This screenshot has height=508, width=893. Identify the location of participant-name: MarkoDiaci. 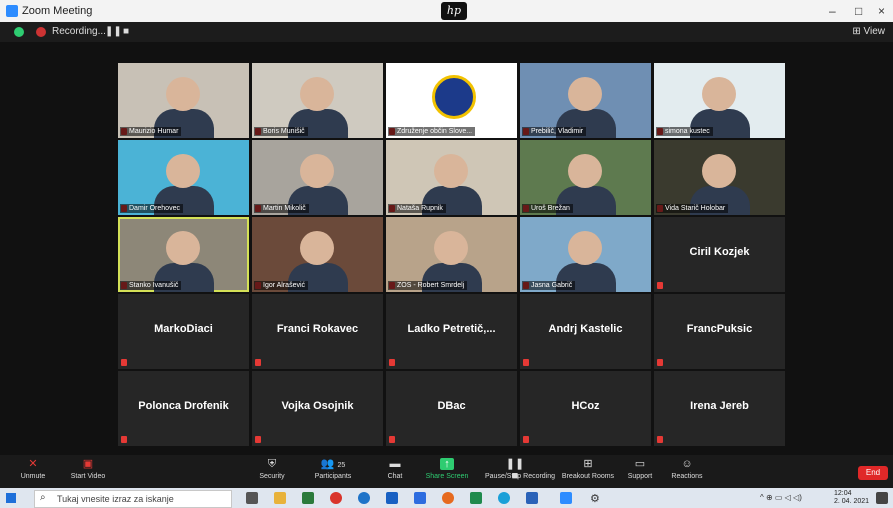
(183, 329).